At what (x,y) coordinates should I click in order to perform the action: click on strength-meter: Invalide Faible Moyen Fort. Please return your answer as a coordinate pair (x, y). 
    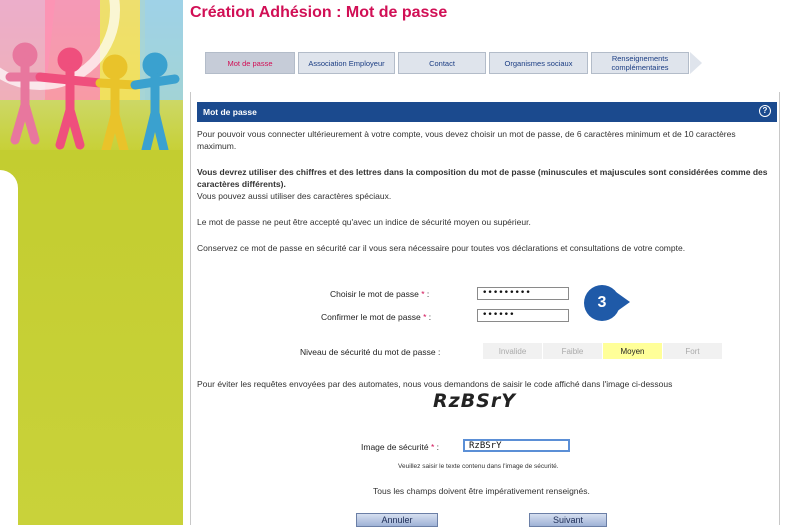
    Looking at the image, I should click on (603, 351).